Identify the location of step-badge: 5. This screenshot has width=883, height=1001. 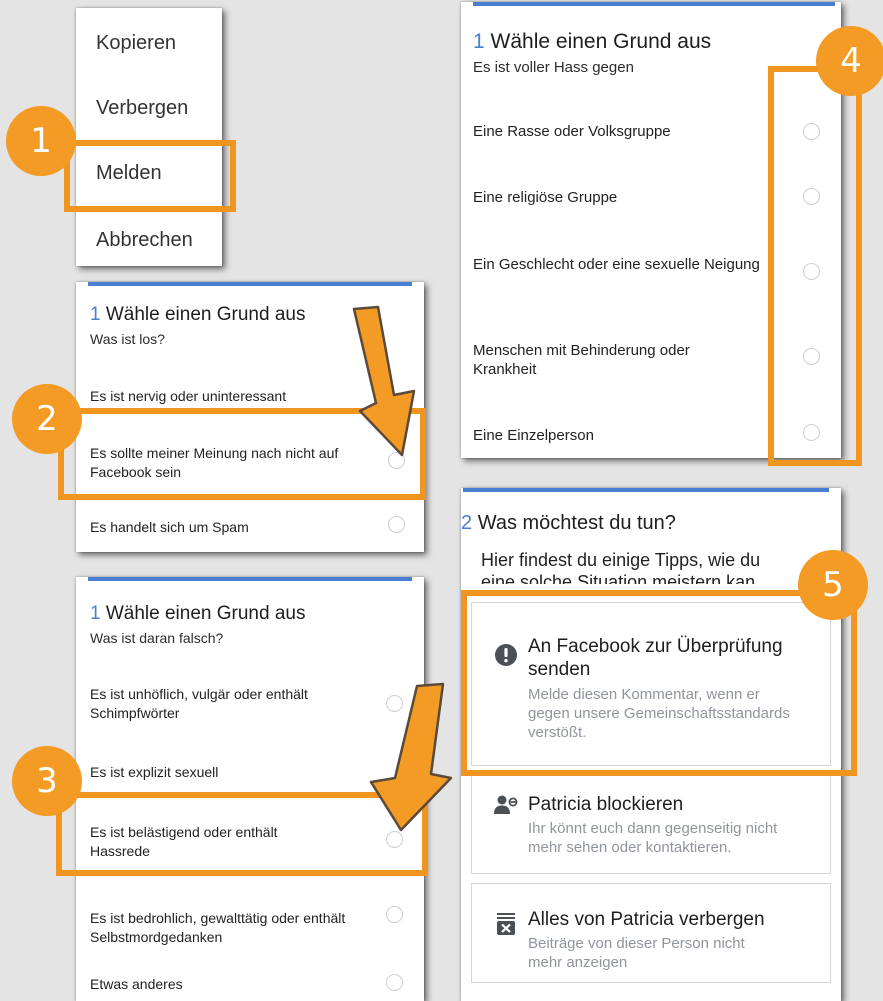
(833, 585).